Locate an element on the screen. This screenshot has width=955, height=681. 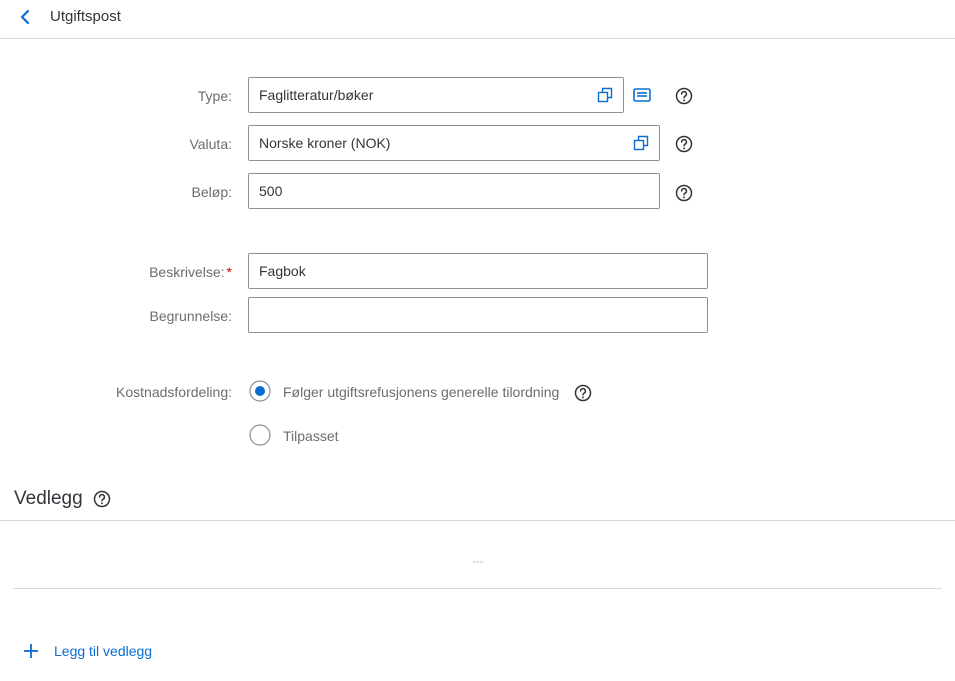
description-label: Beskrivelse: * is located at coordinates (116, 272).